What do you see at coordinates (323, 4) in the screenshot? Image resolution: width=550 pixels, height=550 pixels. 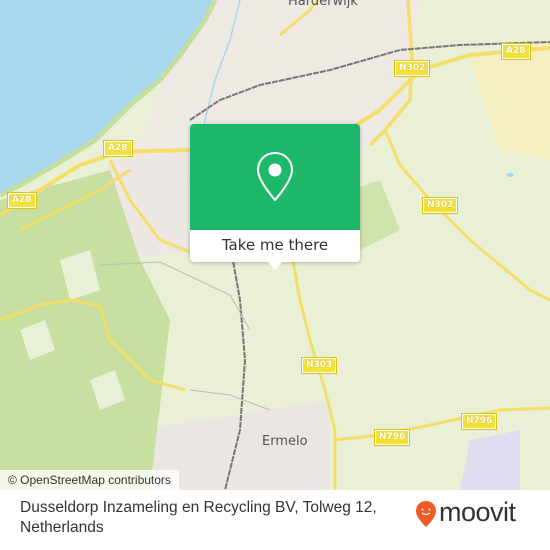 I see `place-label-harderwijk: Harderwijk` at bounding box center [323, 4].